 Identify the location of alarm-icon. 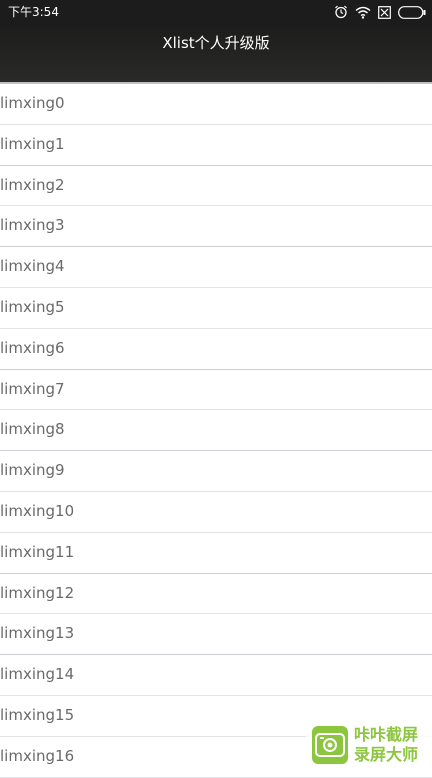
(341, 12).